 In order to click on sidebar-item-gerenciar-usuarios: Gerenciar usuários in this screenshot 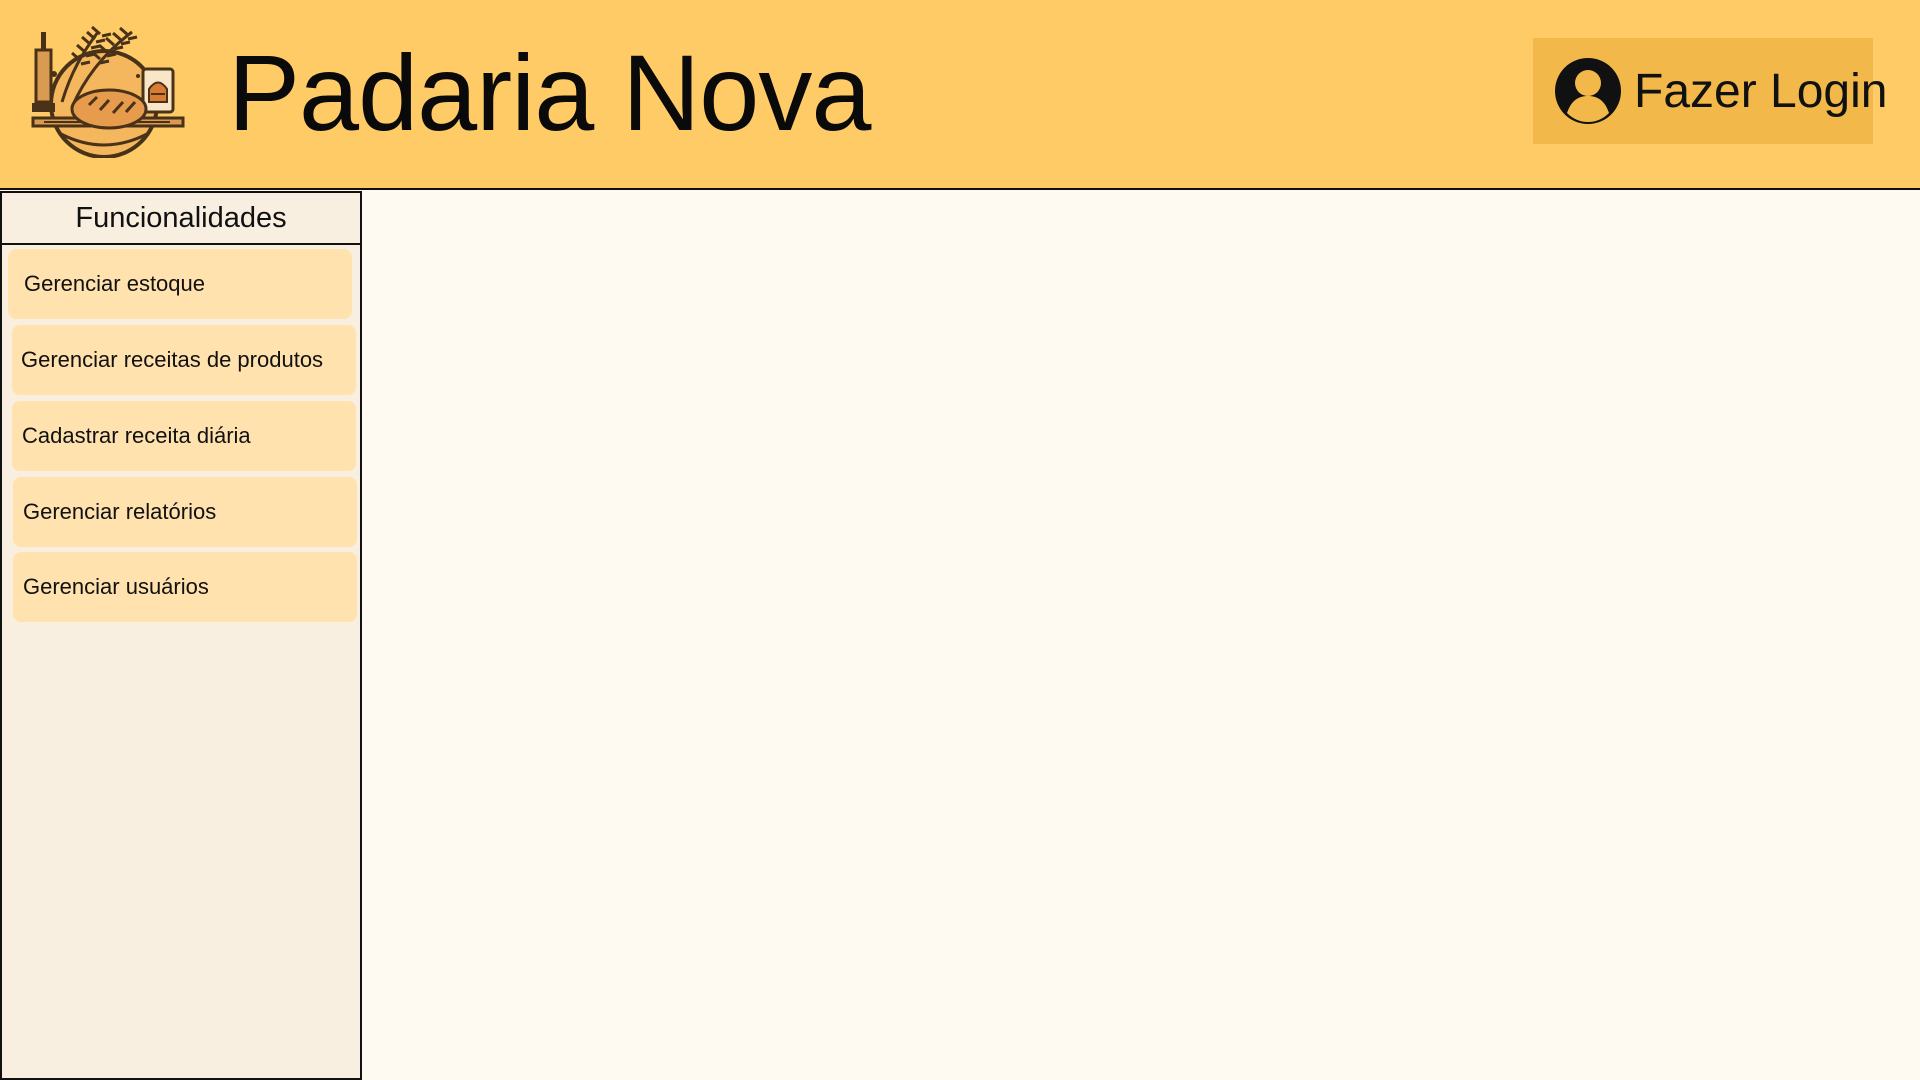, I will do `click(185, 587)`.